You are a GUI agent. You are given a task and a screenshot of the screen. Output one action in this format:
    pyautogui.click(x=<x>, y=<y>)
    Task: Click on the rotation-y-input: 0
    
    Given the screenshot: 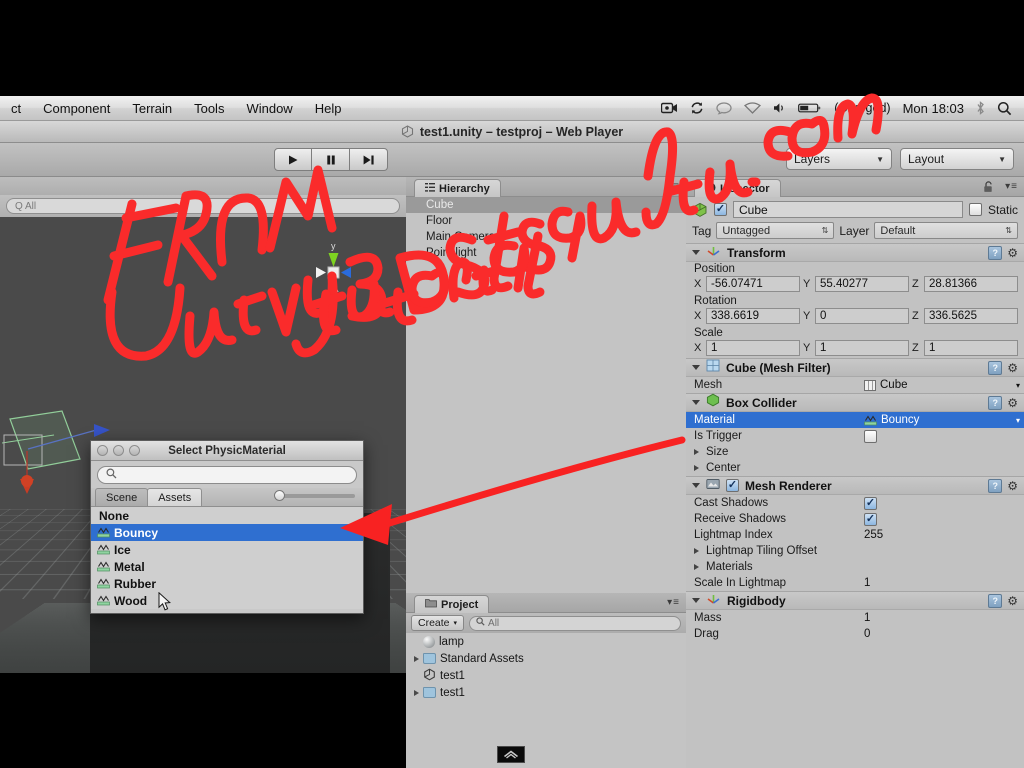 What is the action you would take?
    pyautogui.click(x=862, y=316)
    